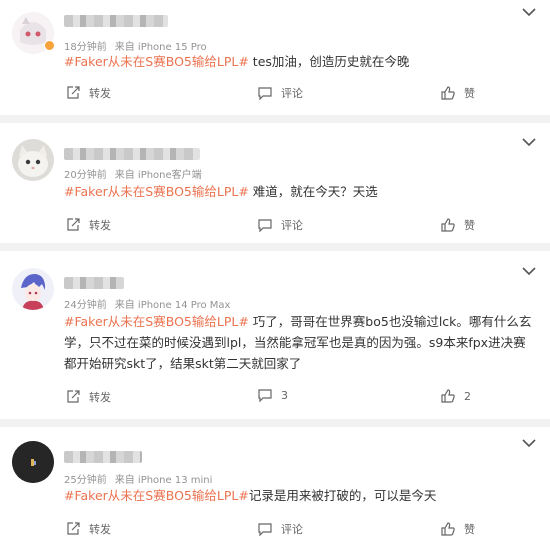 The image size is (550, 542). What do you see at coordinates (172, 305) in the screenshot?
I see `comment-source: 来自 iPhone 14 Pro Max` at bounding box center [172, 305].